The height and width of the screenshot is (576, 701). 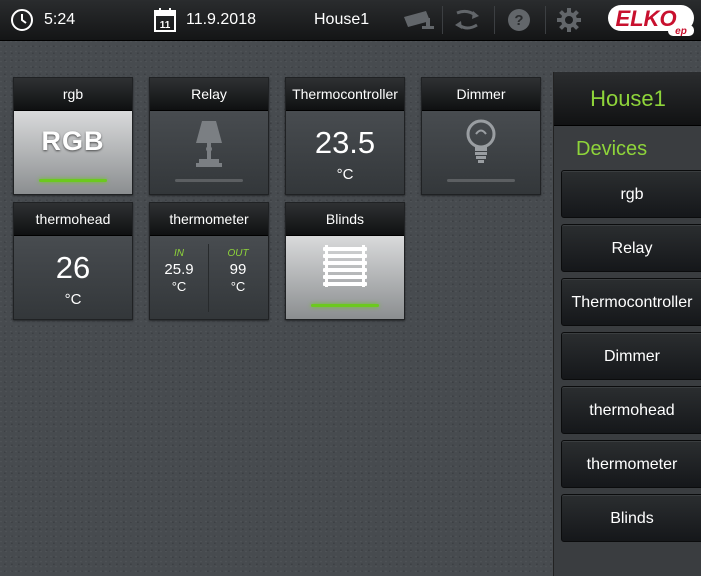 What do you see at coordinates (165, 25) in the screenshot?
I see `calendar-day: 11` at bounding box center [165, 25].